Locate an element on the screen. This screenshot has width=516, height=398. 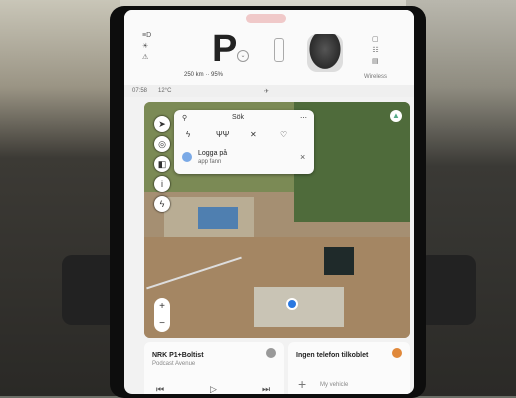
more-icon: ⋯ is located at coordinates (303, 118).